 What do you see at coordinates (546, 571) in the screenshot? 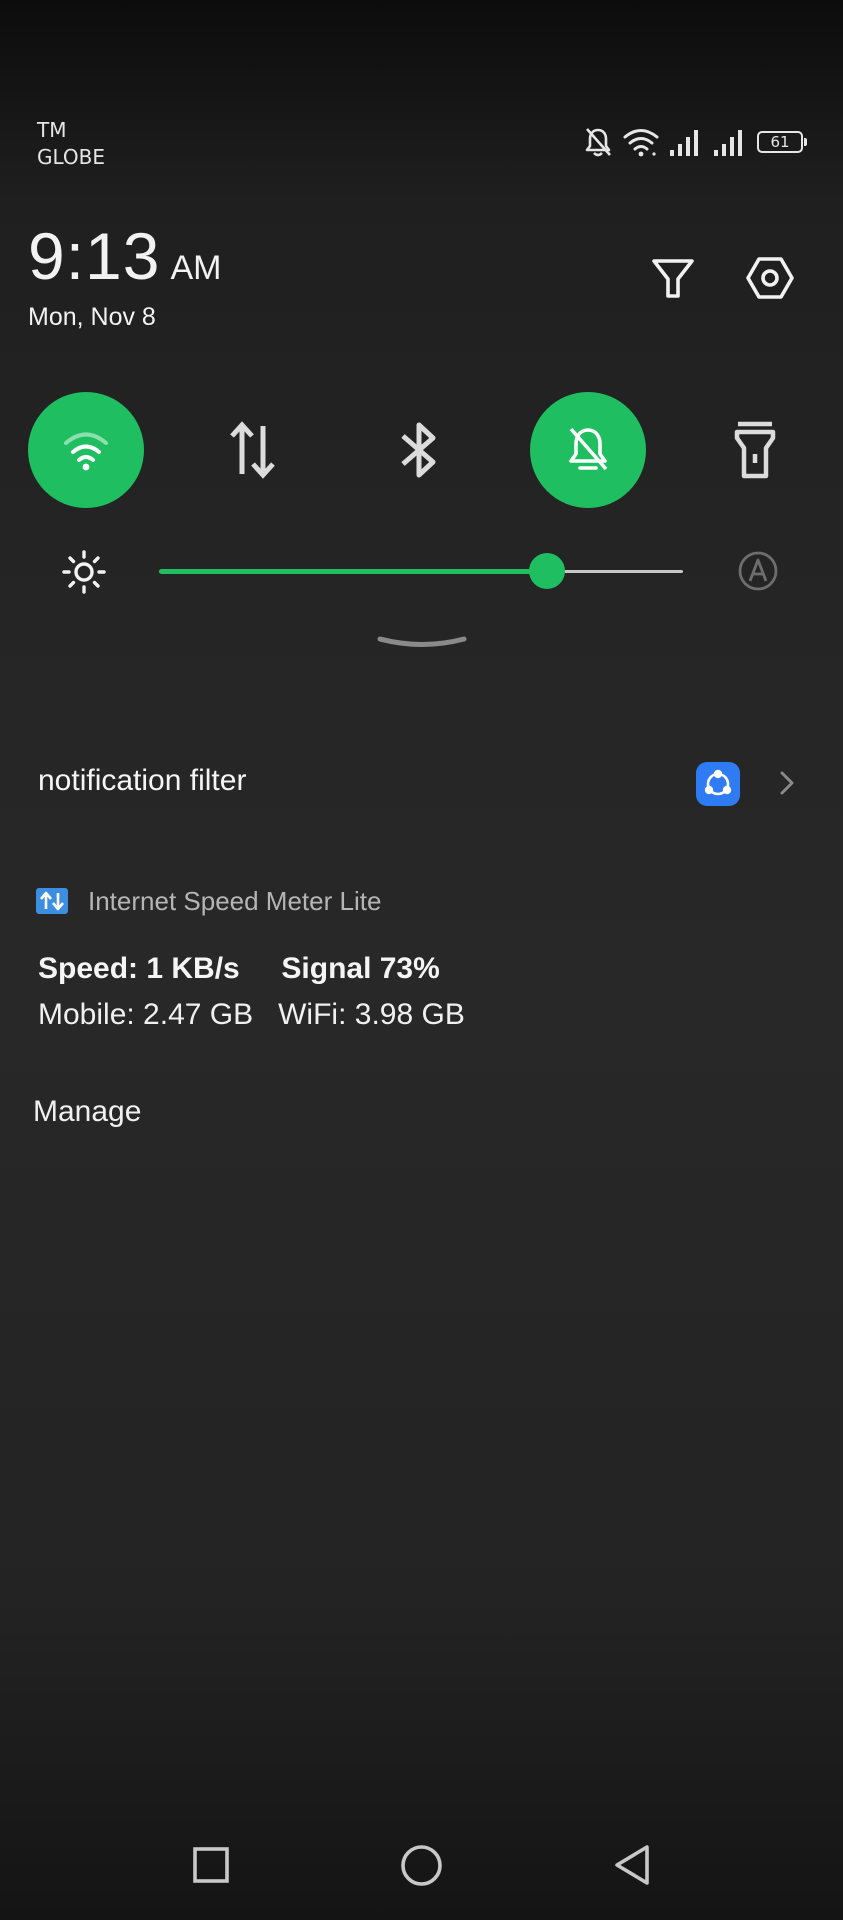
I see `brightness-thumb` at bounding box center [546, 571].